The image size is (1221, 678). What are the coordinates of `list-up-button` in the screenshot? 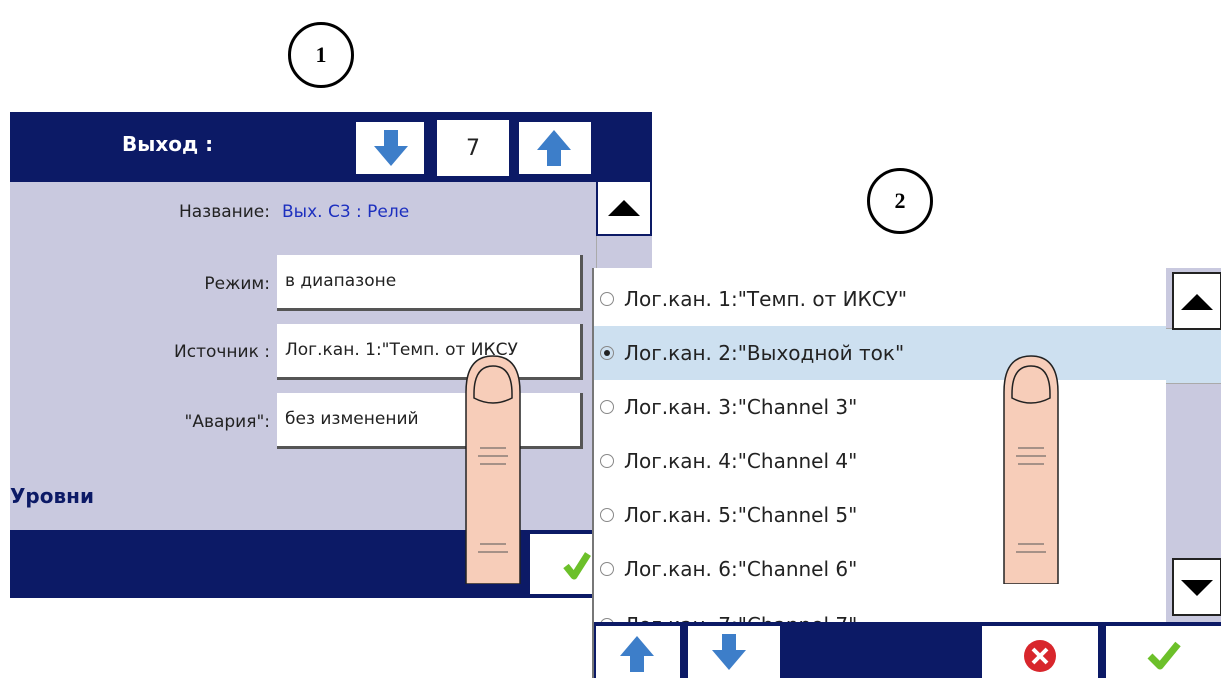 It's located at (638, 652).